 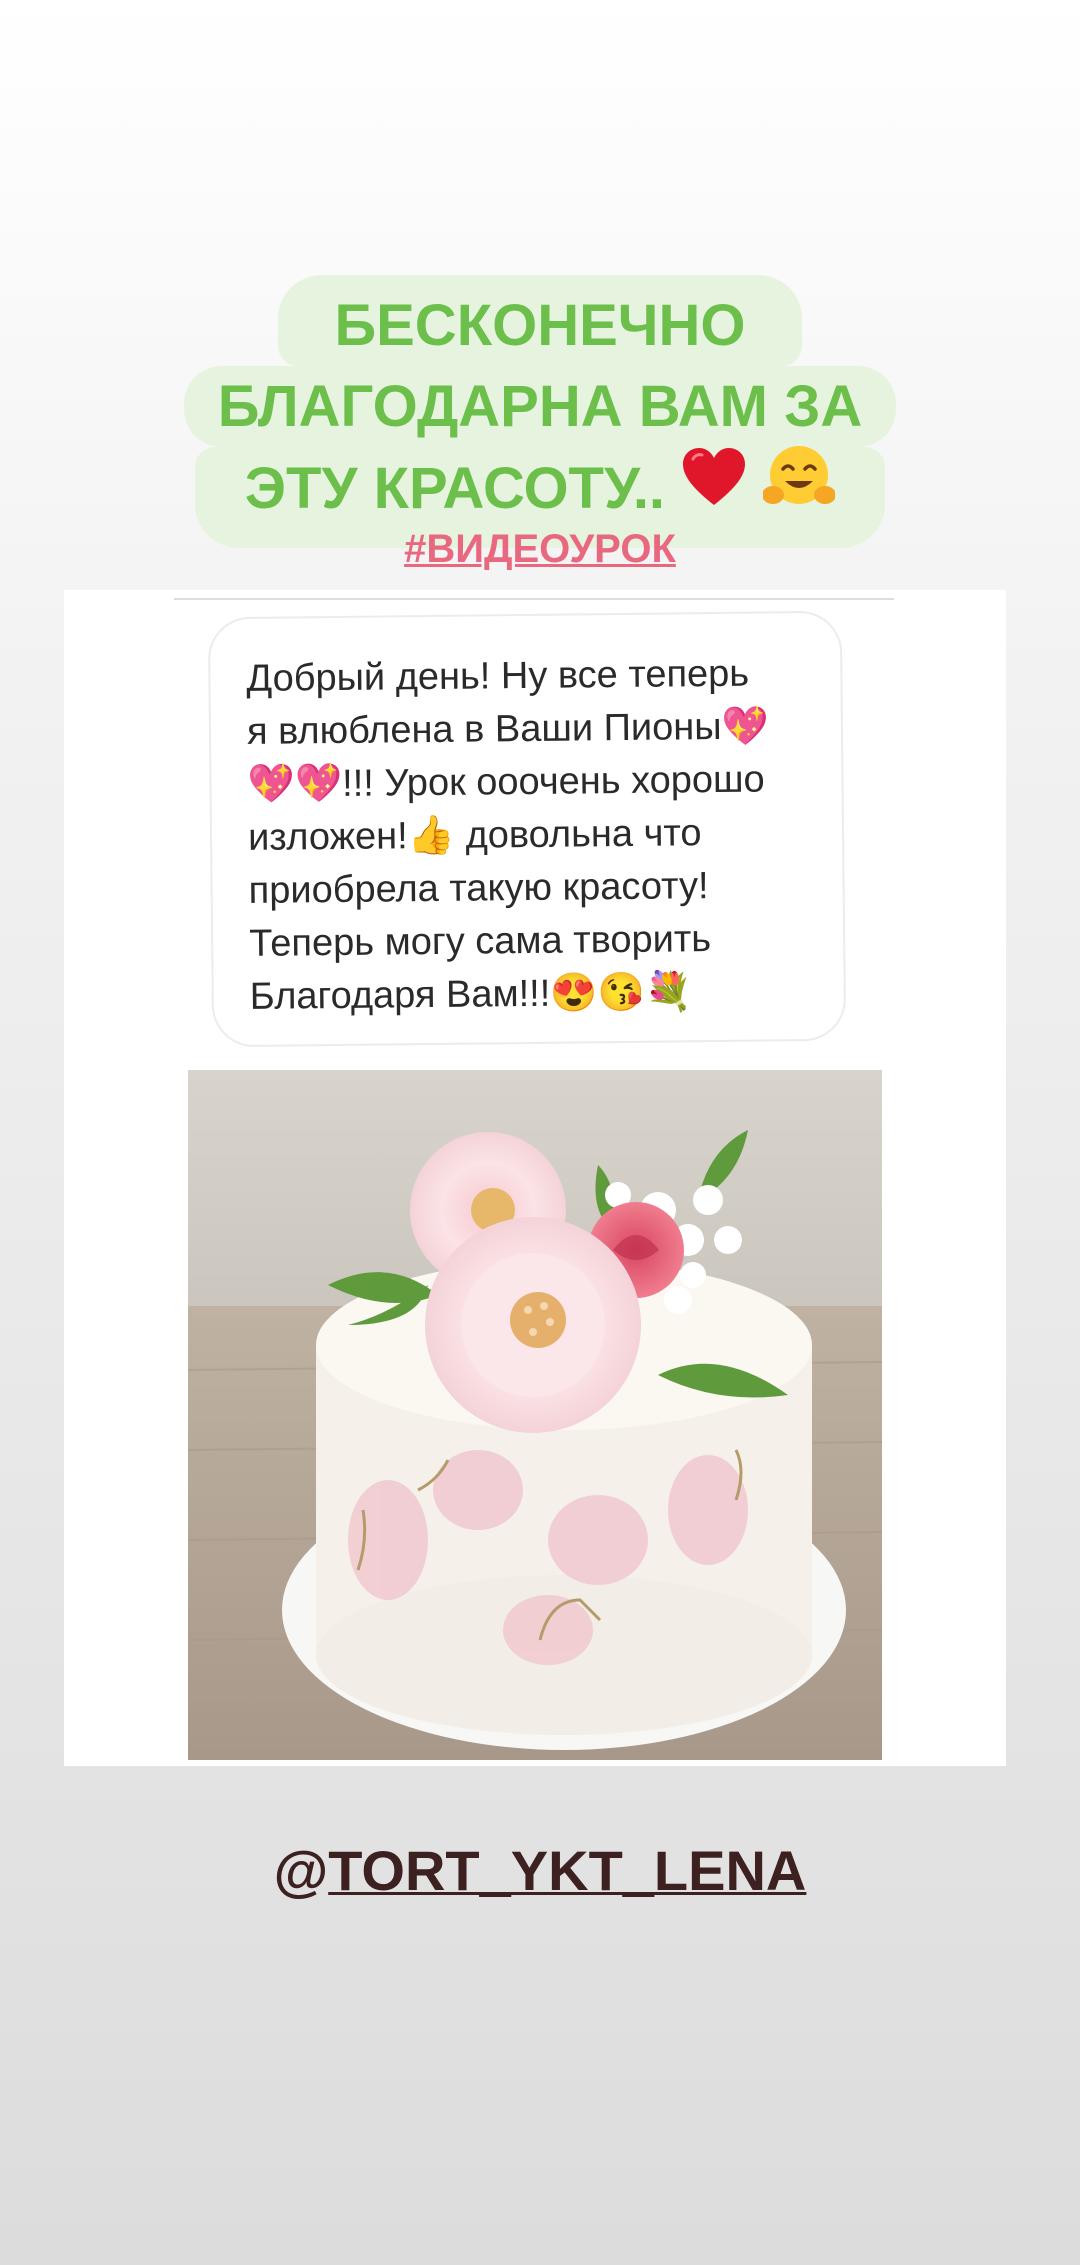 What do you see at coordinates (301, 1870) in the screenshot?
I see `mention-prefix: @` at bounding box center [301, 1870].